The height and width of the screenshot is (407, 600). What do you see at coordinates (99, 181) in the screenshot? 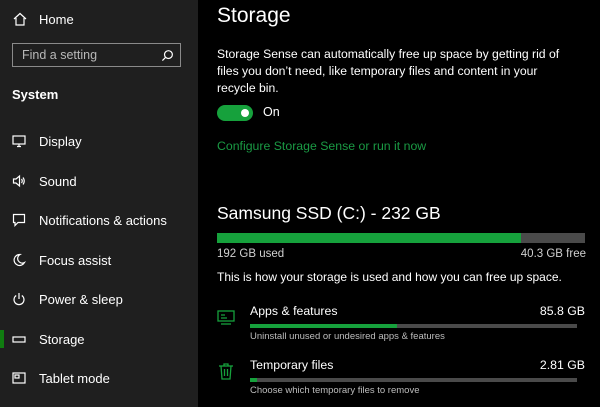
I see `sidebar-item-sound: Sound` at bounding box center [99, 181].